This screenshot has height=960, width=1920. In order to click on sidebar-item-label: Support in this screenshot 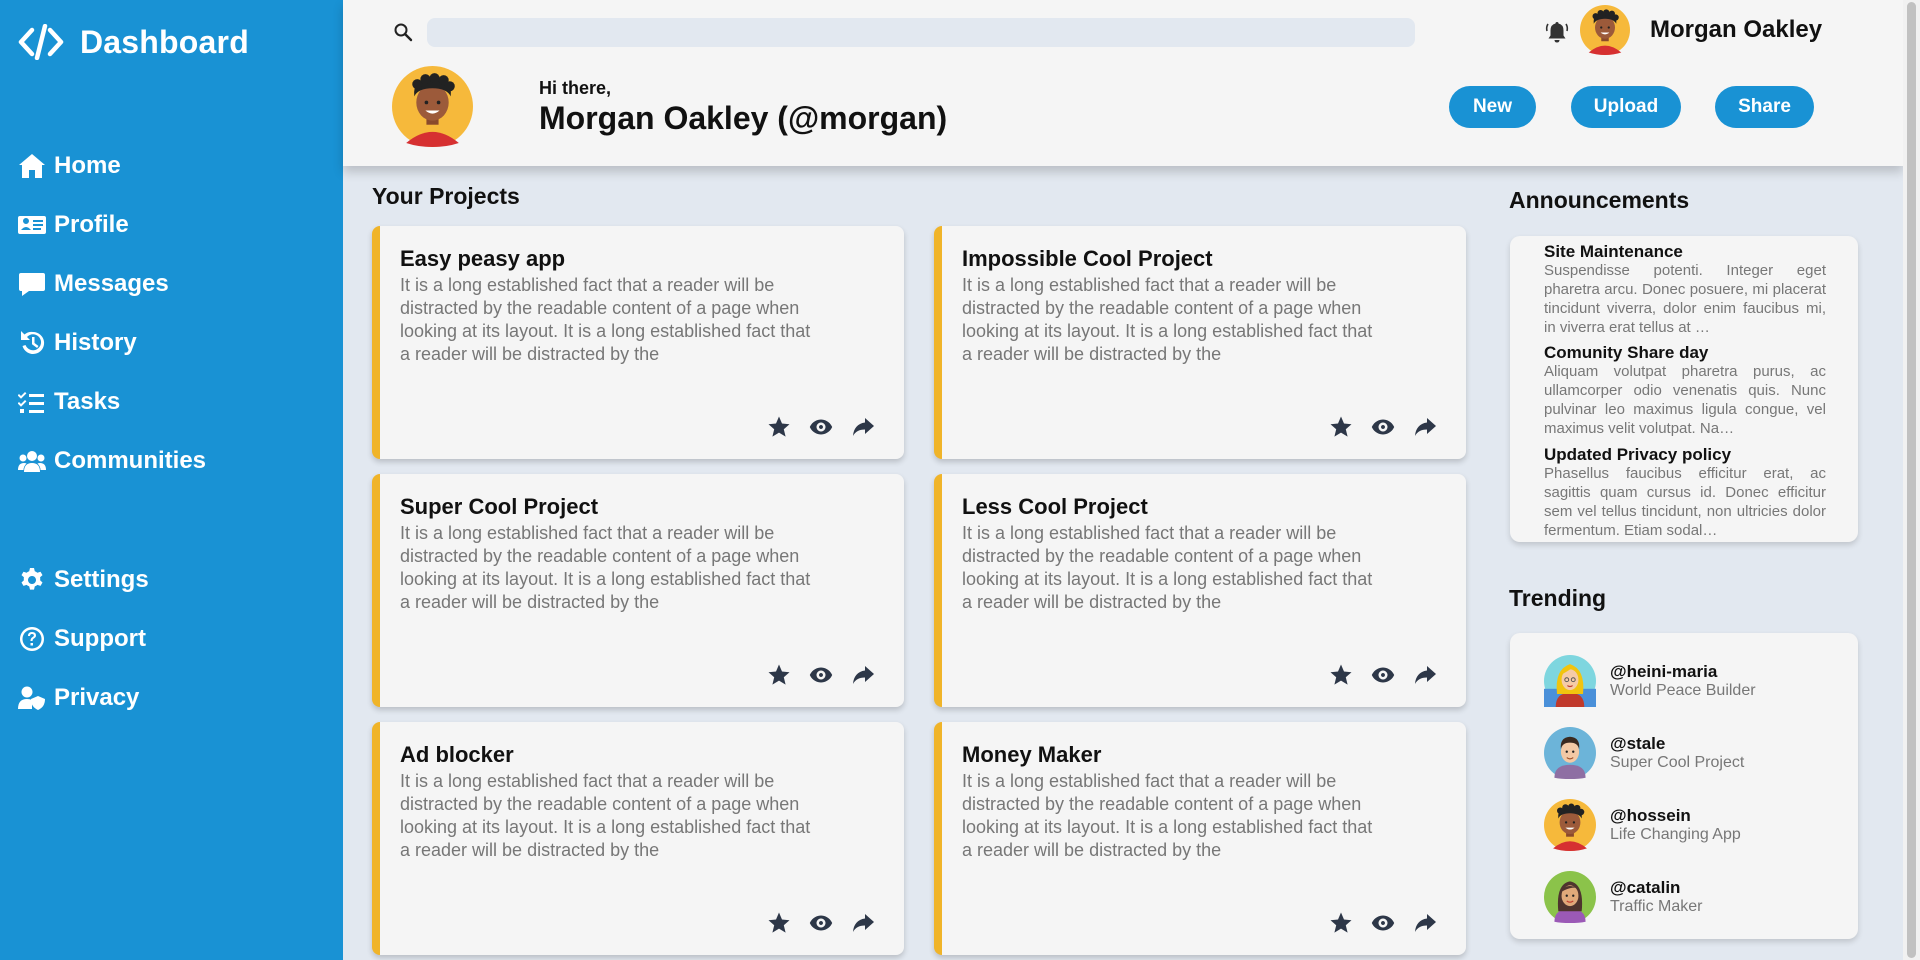, I will do `click(100, 638)`.